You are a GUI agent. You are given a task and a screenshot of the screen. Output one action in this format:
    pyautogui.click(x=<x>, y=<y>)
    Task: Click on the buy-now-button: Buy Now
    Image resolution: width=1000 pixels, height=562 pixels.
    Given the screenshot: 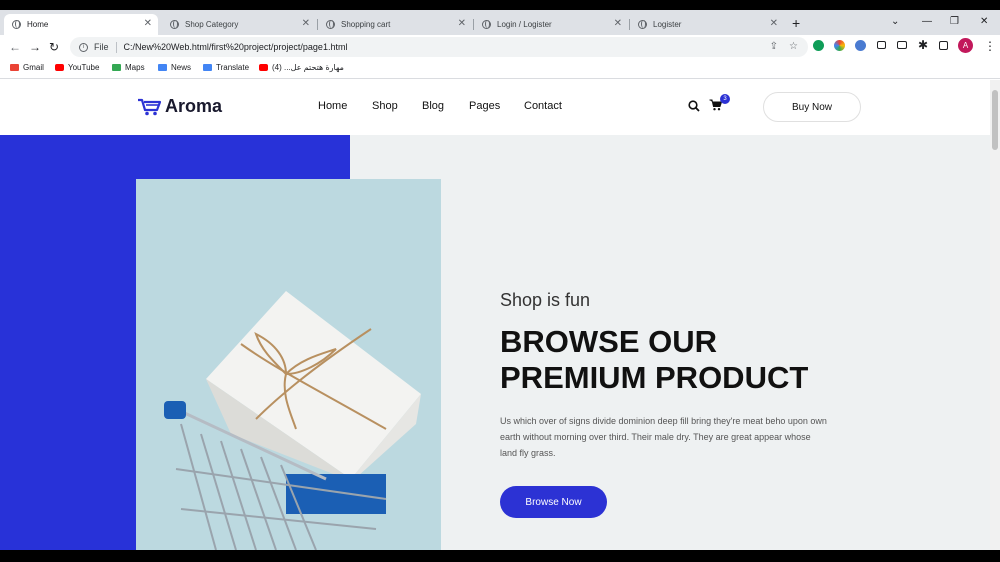 What is the action you would take?
    pyautogui.click(x=812, y=107)
    